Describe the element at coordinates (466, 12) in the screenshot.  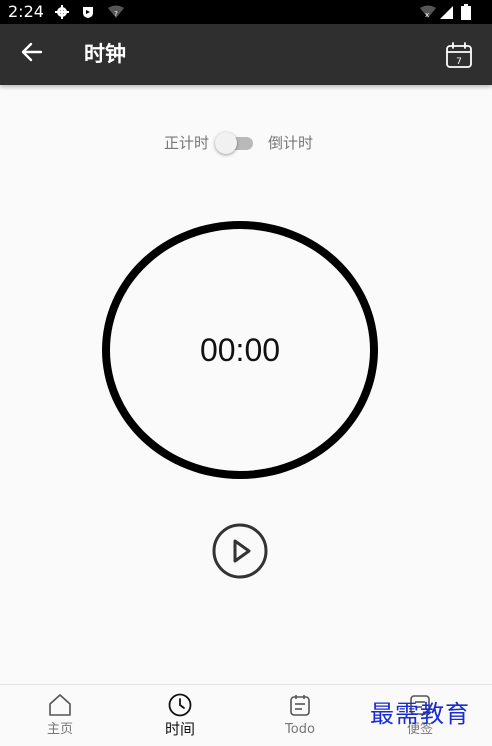
I see `battery-icon` at that location.